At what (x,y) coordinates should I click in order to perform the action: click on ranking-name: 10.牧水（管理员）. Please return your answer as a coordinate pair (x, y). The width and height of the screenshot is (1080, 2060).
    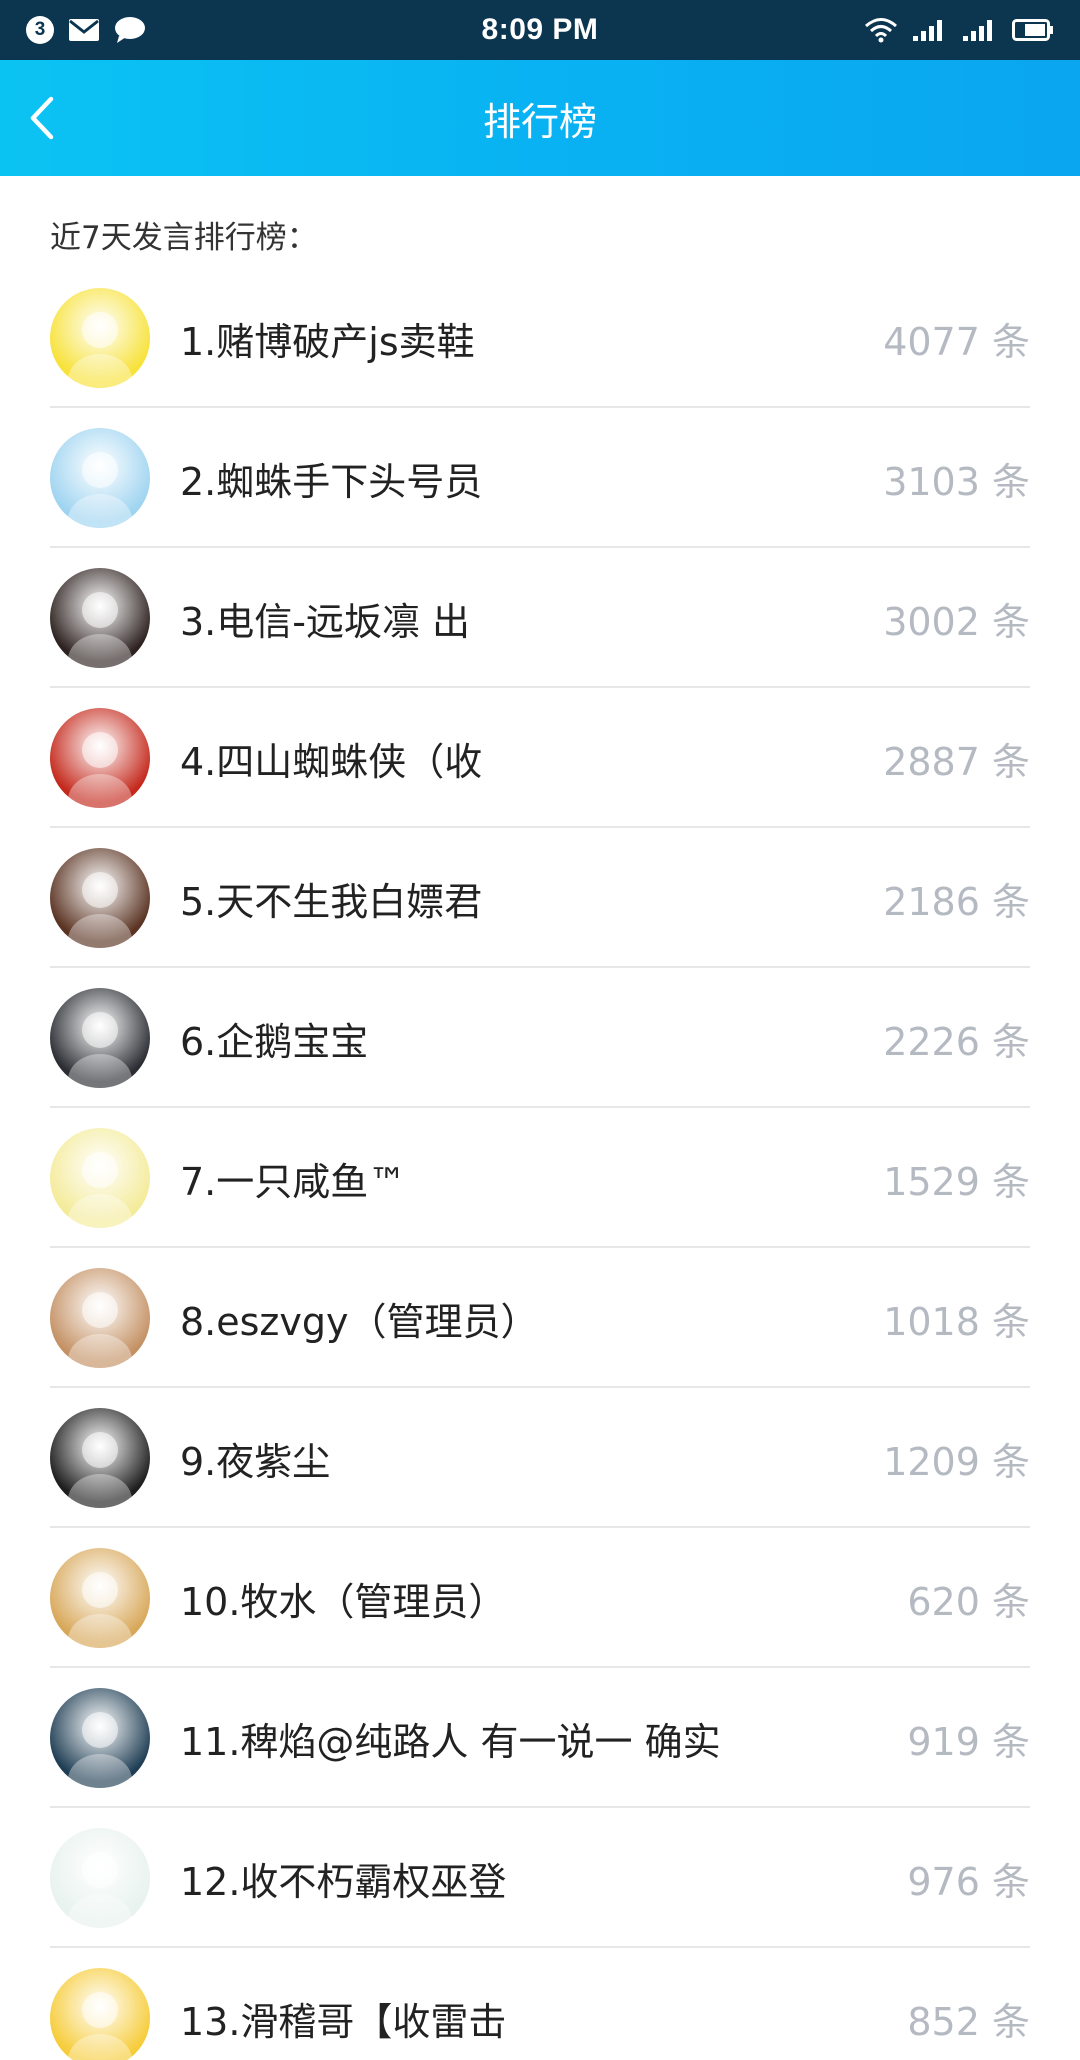
    Looking at the image, I should click on (343, 1601).